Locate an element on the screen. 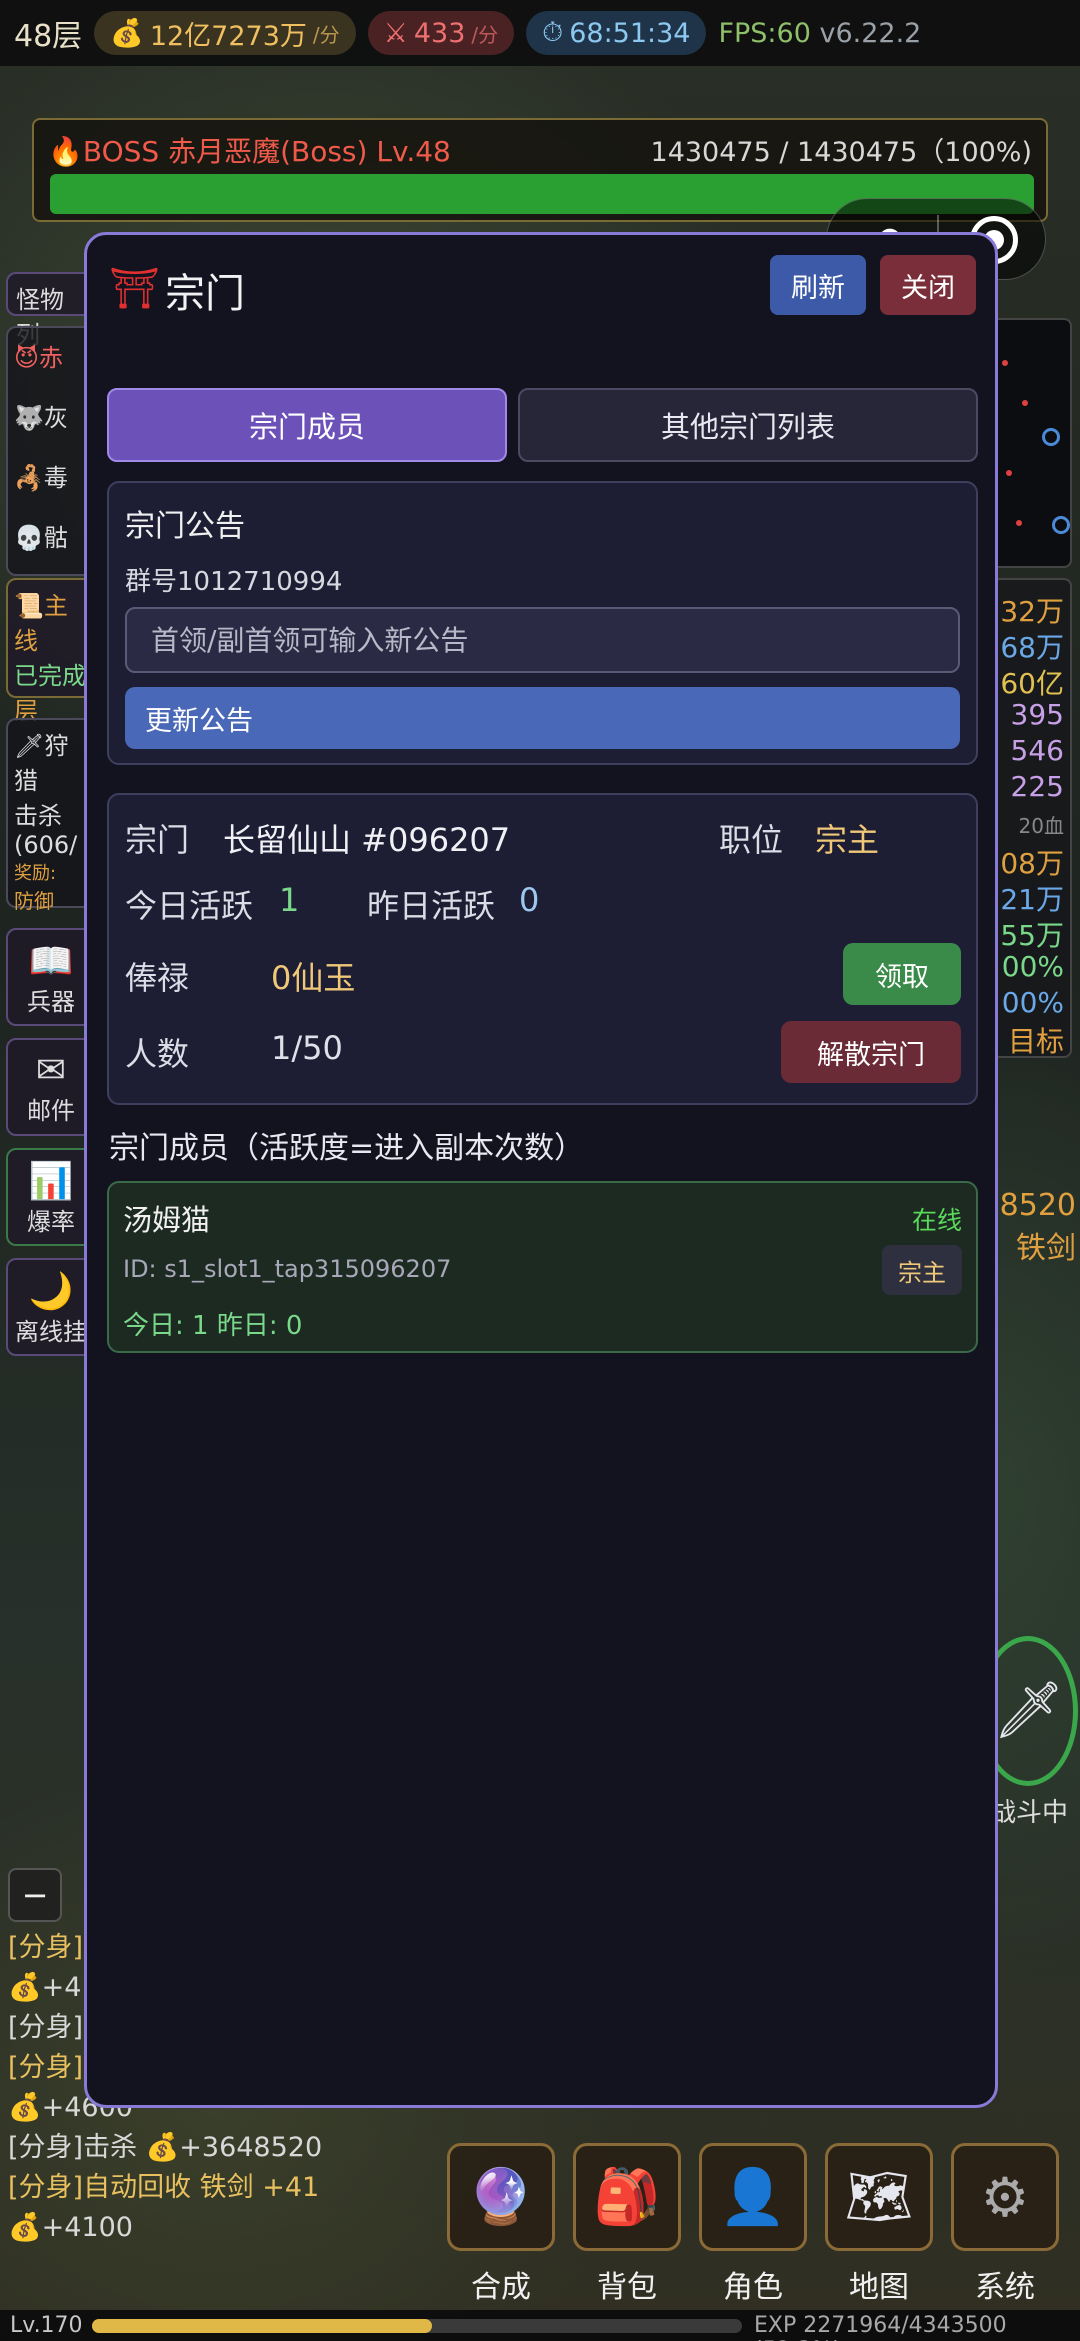  mail-button: ✉ 邮件 is located at coordinates (51, 1087).